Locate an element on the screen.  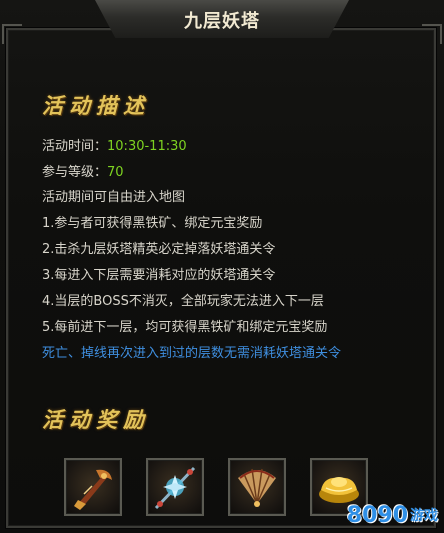
rewards-heading: 活动奖励 is located at coordinates (96, 419).